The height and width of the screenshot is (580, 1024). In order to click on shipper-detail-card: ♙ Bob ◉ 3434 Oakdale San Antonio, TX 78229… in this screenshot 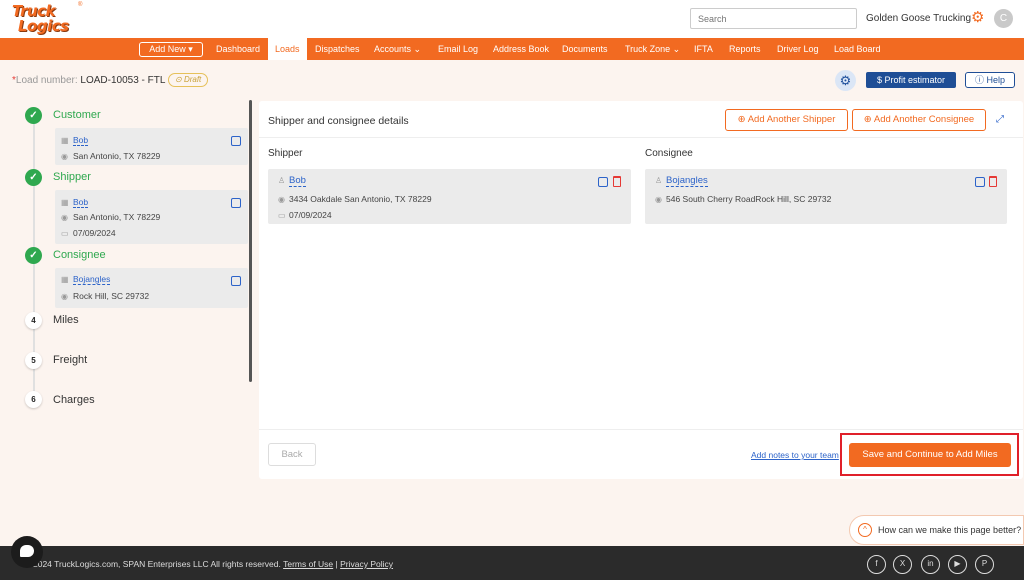, I will do `click(449, 196)`.